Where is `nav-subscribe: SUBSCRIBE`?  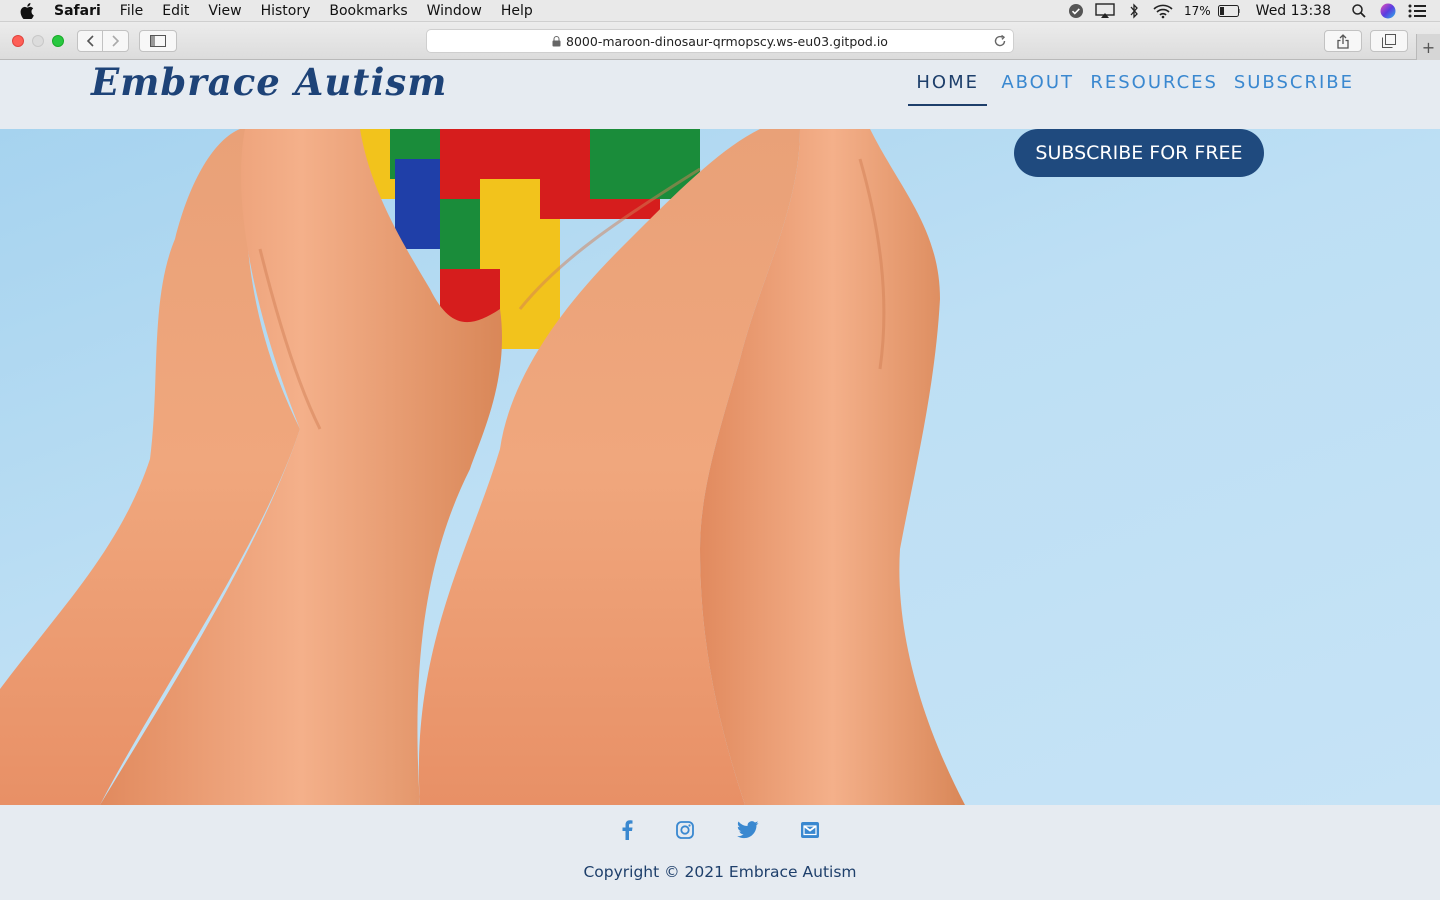 nav-subscribe: SUBSCRIBE is located at coordinates (1294, 89).